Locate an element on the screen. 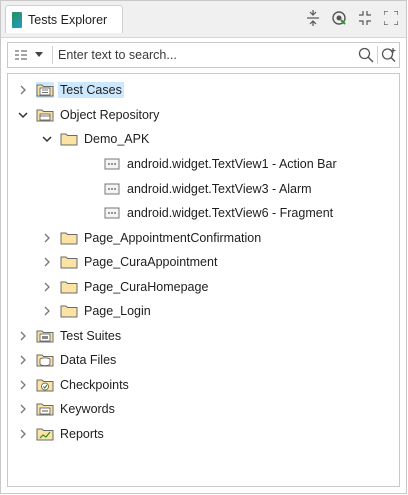 The image size is (408, 495). tree-item-label: Checkpoints is located at coordinates (94, 385).